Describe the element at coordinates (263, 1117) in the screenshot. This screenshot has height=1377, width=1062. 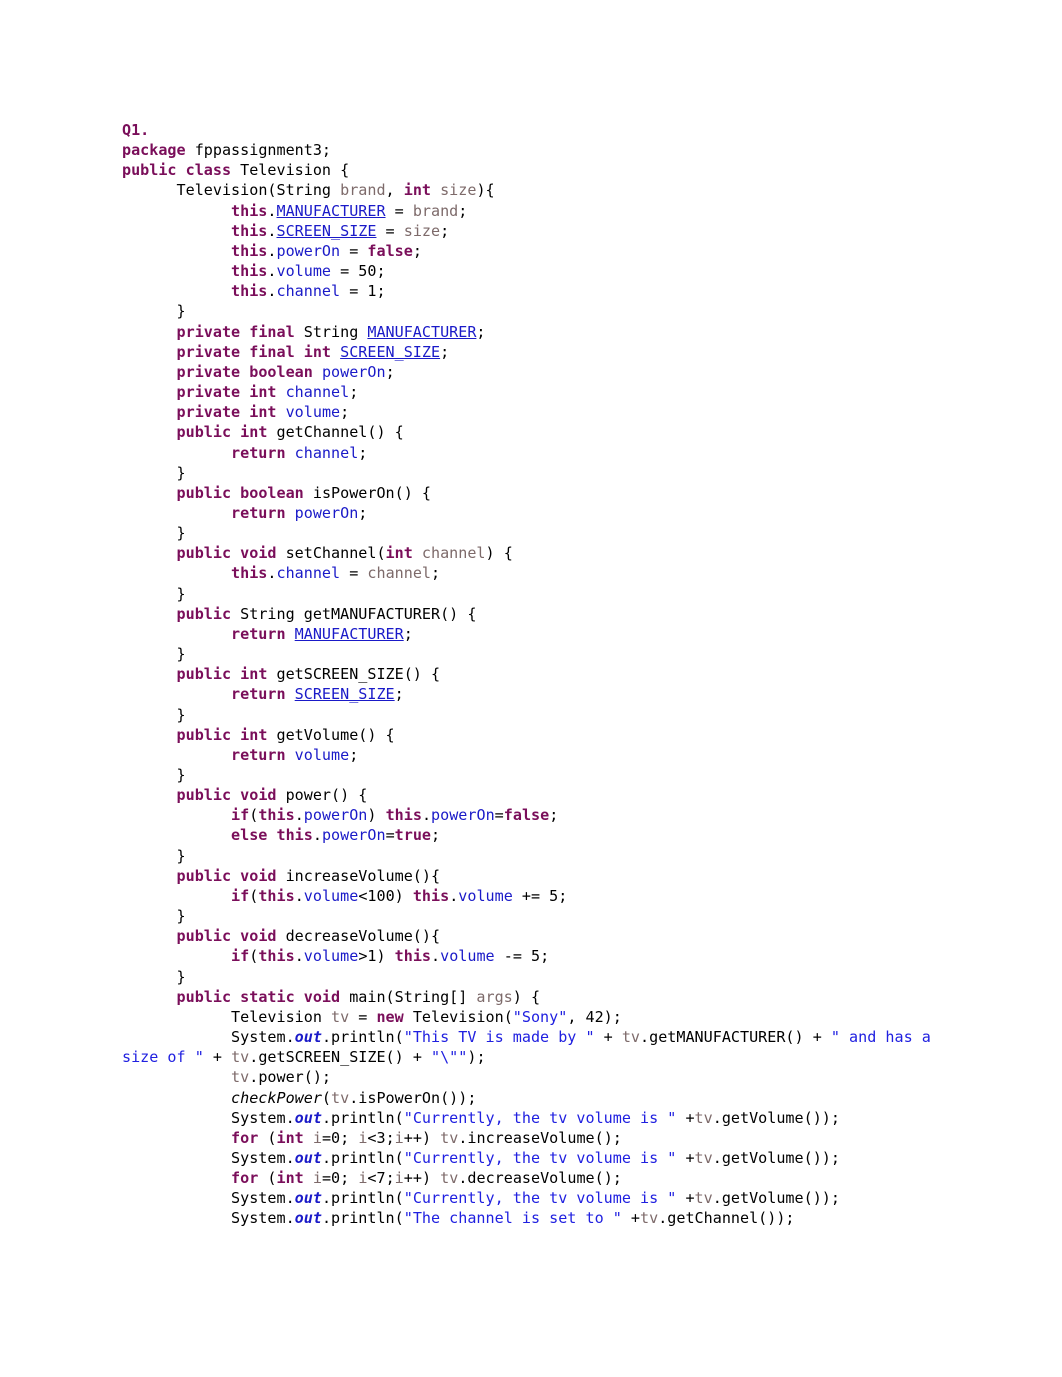
I see `code-token-plain: System.` at that location.